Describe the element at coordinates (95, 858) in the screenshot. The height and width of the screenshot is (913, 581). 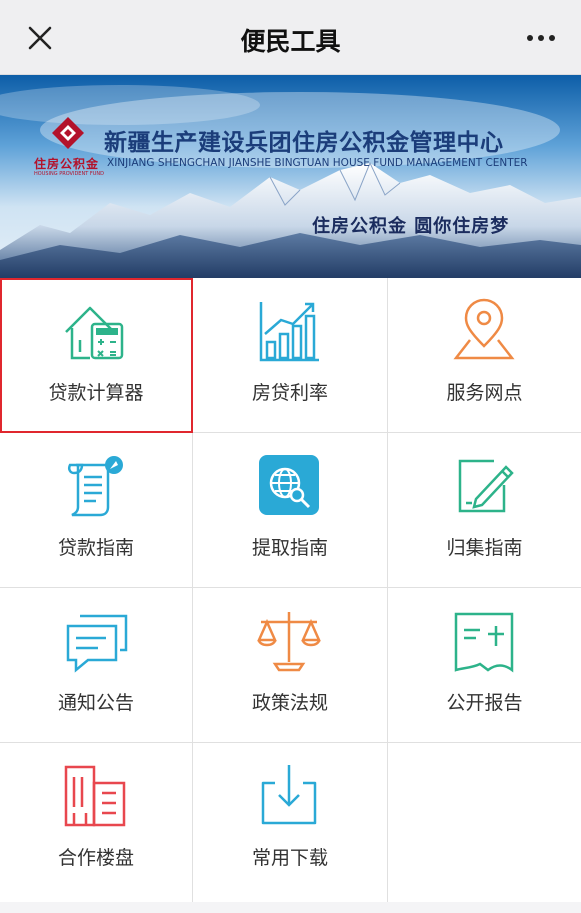
I see `tool-label: 合作楼盘` at that location.